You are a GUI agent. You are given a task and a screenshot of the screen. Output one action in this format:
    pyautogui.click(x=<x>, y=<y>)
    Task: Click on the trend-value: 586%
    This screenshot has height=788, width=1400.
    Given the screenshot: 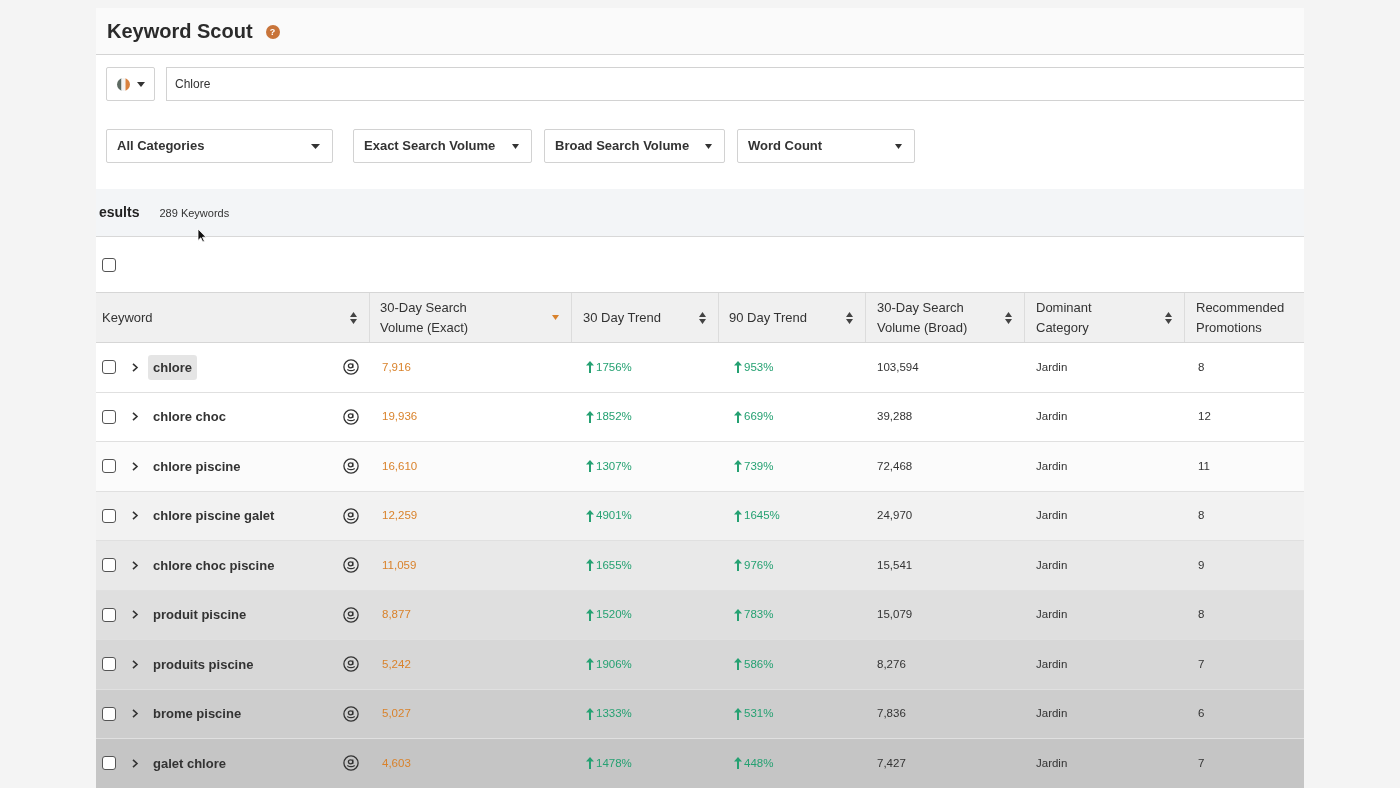 What is the action you would take?
    pyautogui.click(x=759, y=664)
    